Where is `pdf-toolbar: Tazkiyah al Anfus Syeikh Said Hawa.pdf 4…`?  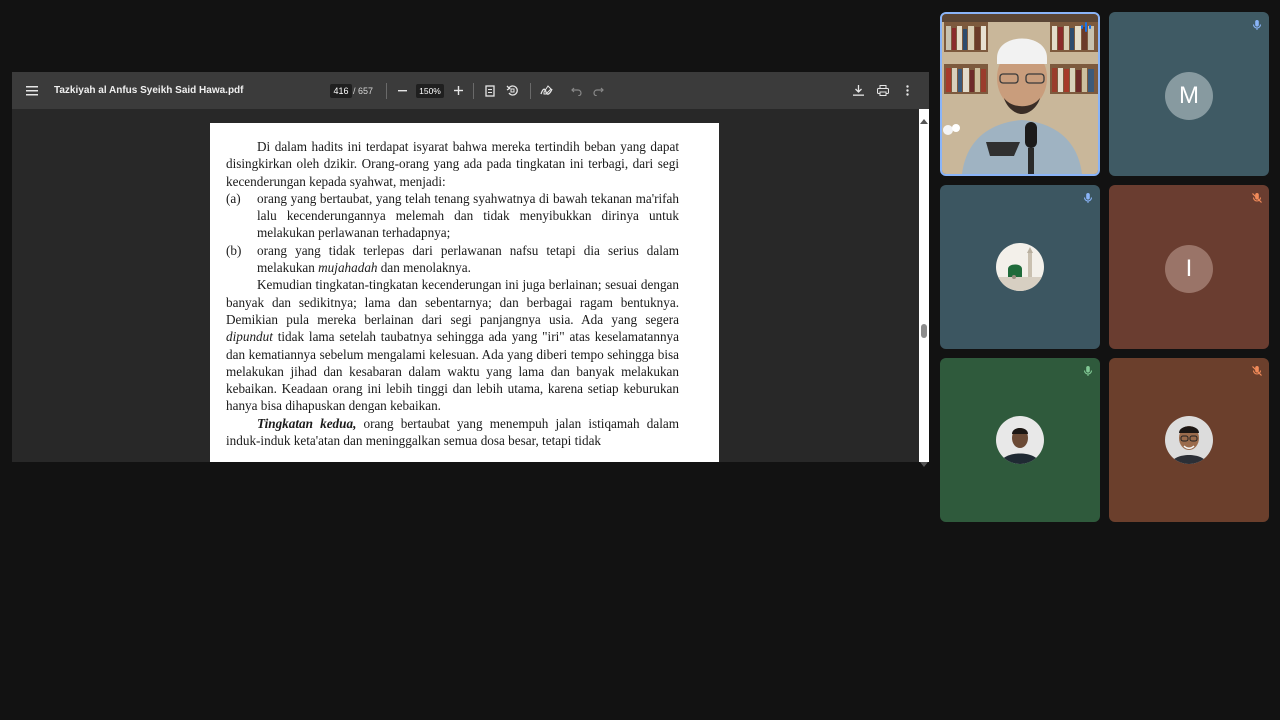
pdf-toolbar: Tazkiyah al Anfus Syeikh Said Hawa.pdf 4… is located at coordinates (470, 90).